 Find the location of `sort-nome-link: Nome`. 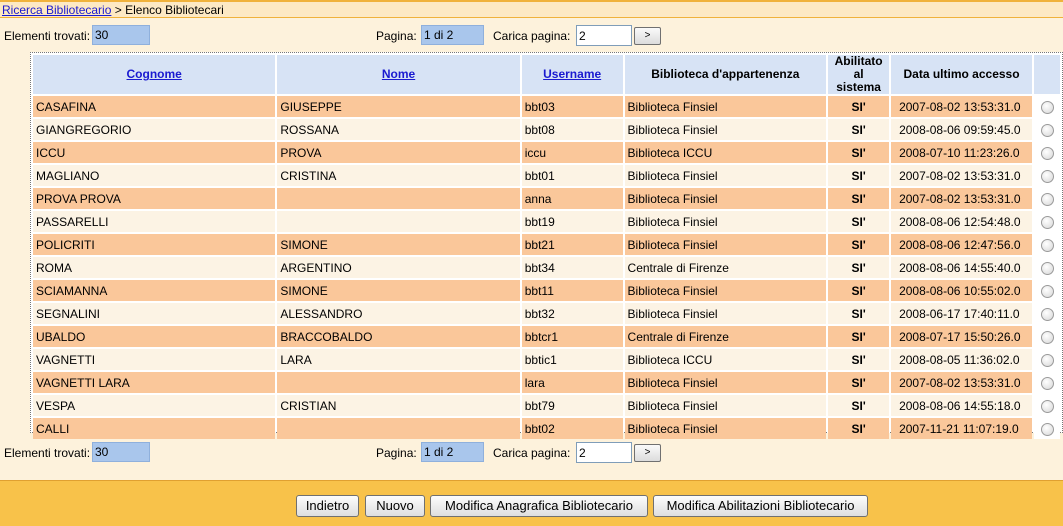

sort-nome-link: Nome is located at coordinates (398, 74).